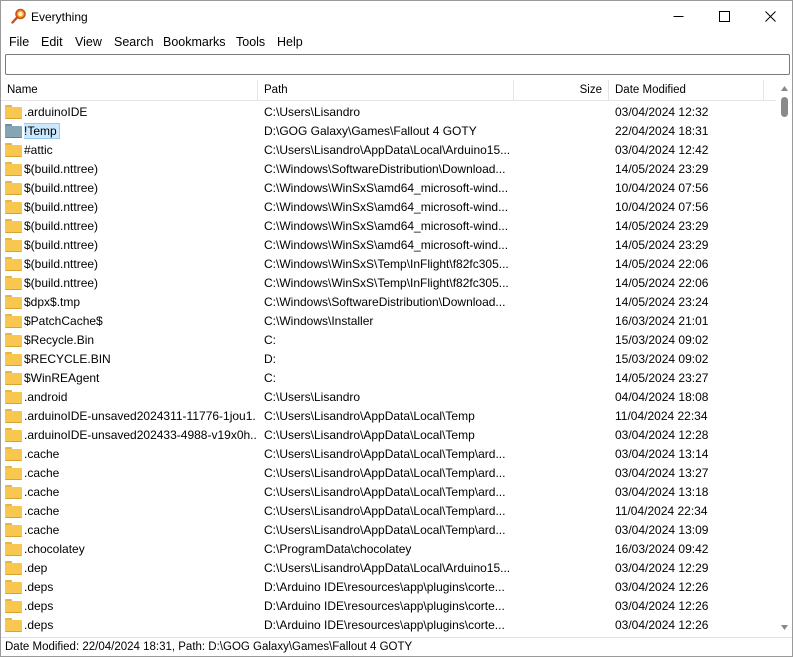 The width and height of the screenshot is (793, 657). What do you see at coordinates (396, 16) in the screenshot?
I see `title-bar: Everything` at bounding box center [396, 16].